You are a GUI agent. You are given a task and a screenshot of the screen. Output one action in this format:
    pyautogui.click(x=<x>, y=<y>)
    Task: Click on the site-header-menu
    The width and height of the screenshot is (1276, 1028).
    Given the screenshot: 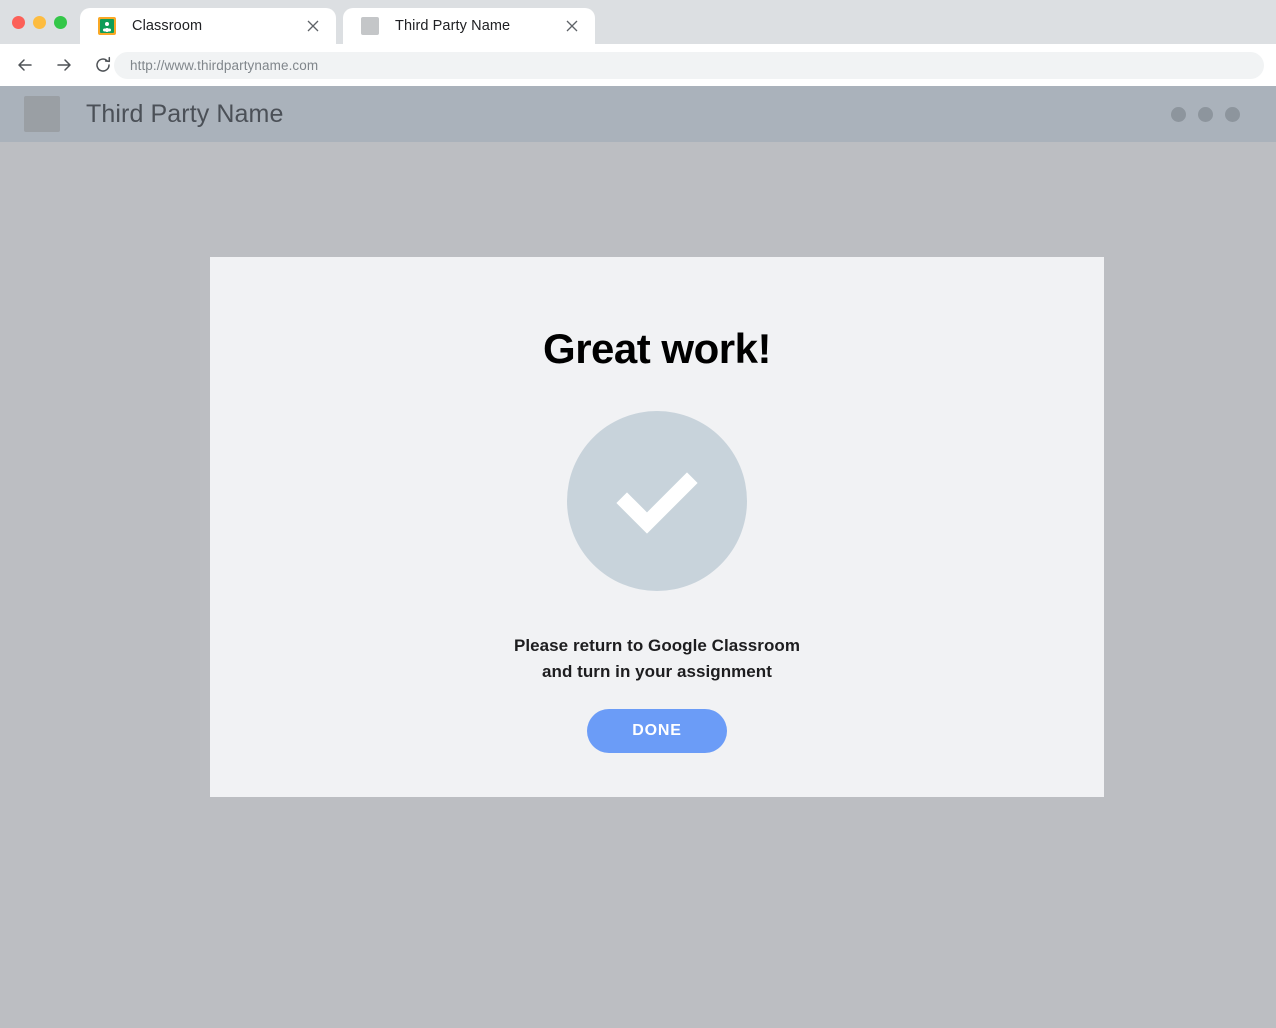 What is the action you would take?
    pyautogui.click(x=1205, y=114)
    